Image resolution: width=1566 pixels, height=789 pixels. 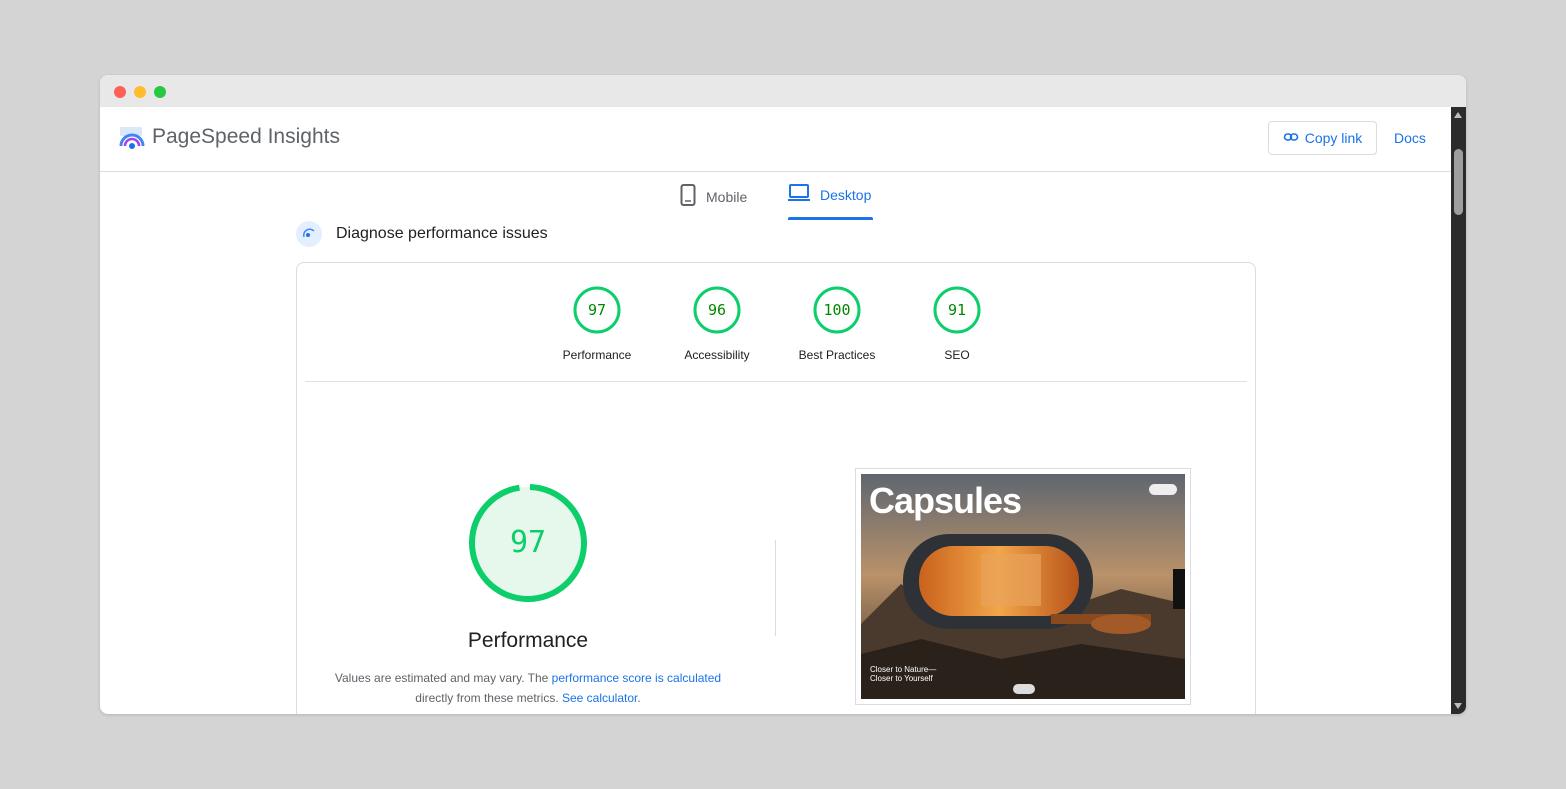 I want to click on gauge-best-practices: 100 Best Practices, so click(x=837, y=323).